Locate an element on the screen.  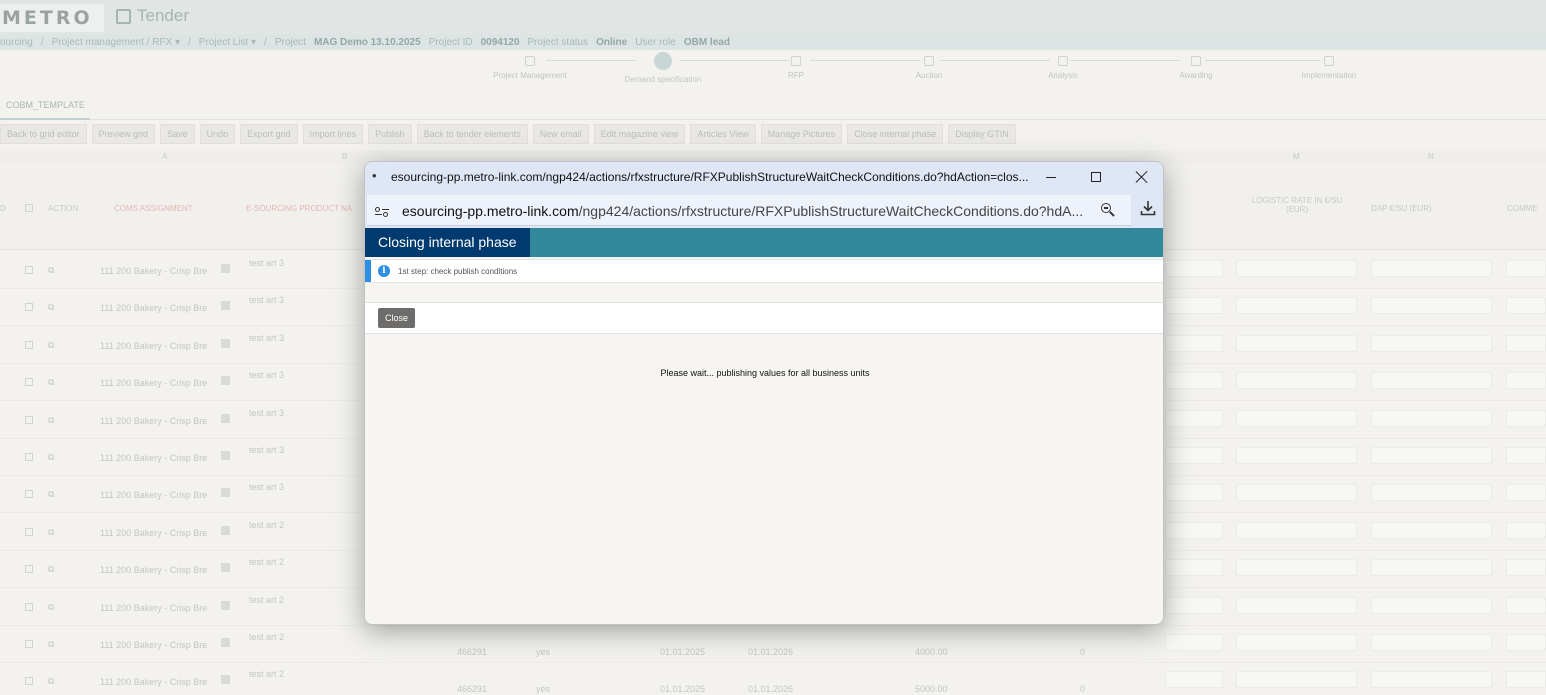
crumb-esourcing: ourcing is located at coordinates (16, 42).